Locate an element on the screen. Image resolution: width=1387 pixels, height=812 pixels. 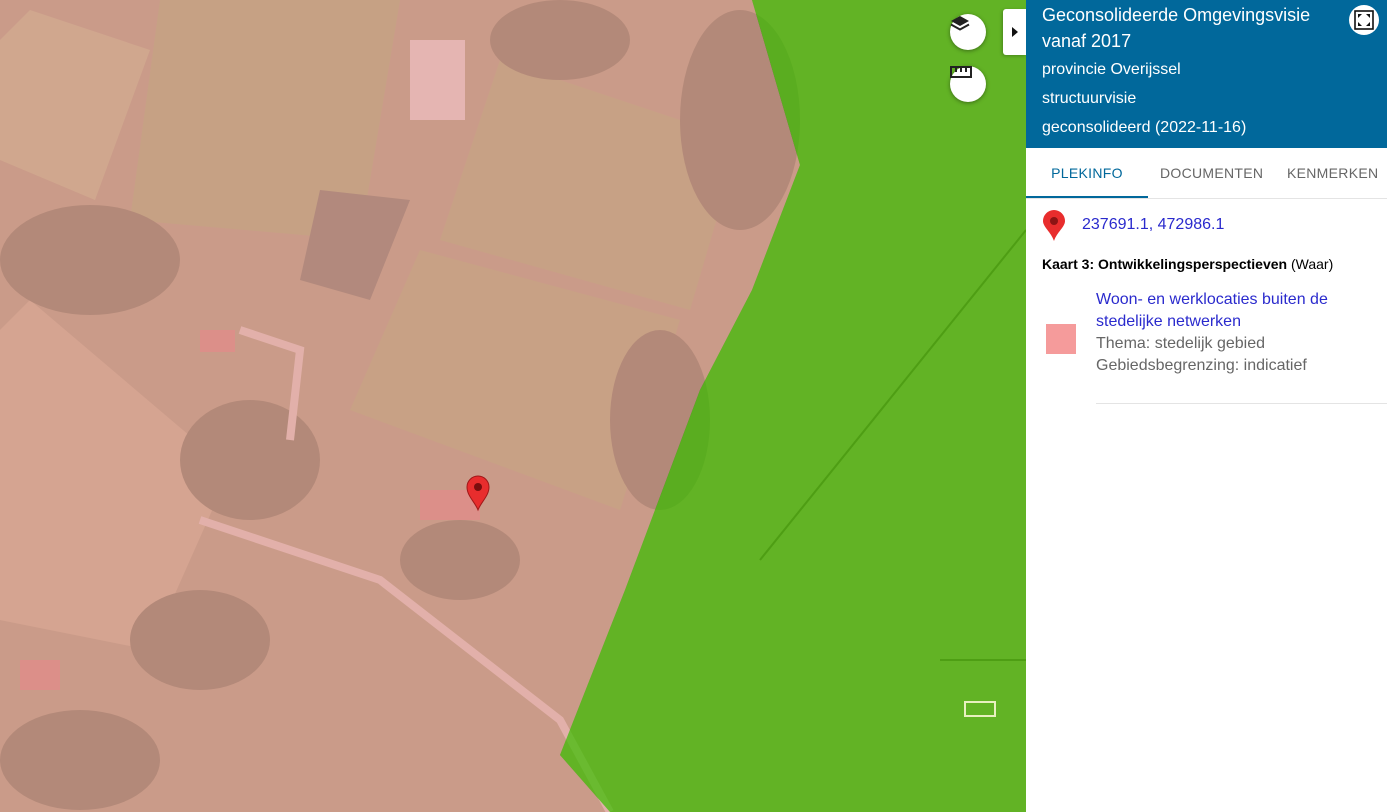
legend-begrenzing: Gebiedsbegrenzing: indicatief is located at coordinates (1201, 365).